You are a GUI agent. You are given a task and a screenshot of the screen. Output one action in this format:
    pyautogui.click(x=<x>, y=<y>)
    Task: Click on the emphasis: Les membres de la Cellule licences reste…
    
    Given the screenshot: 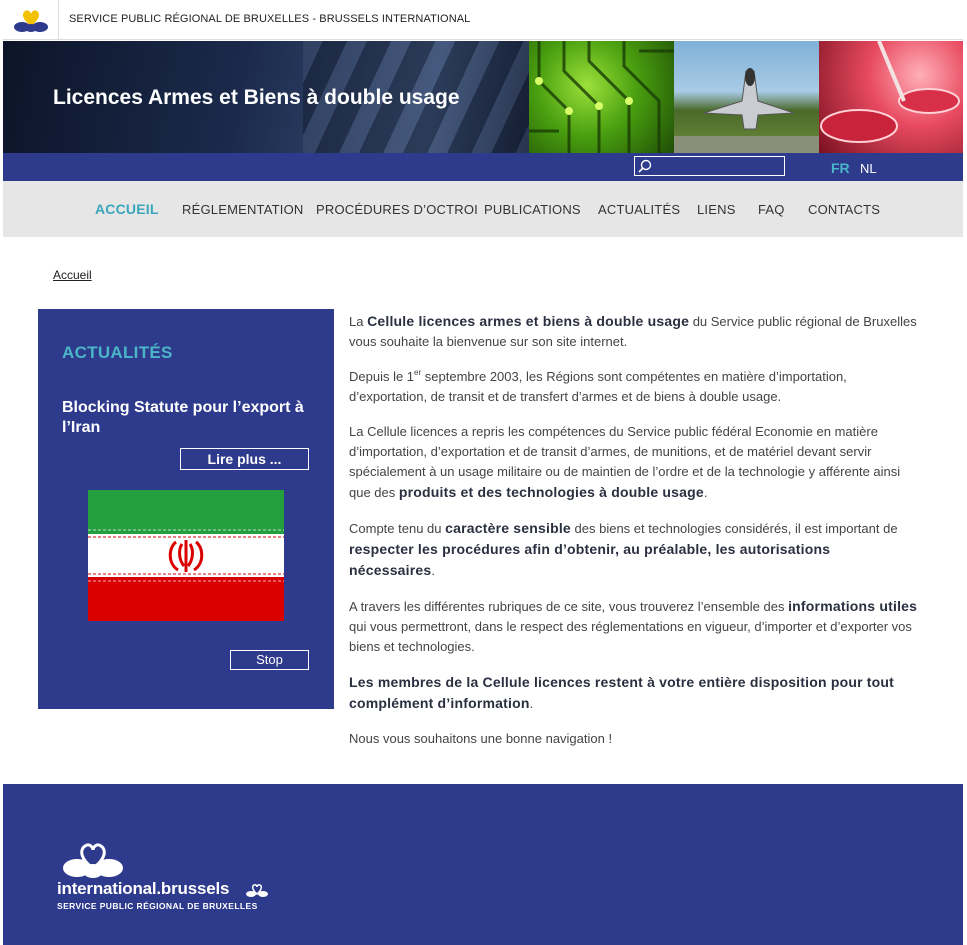 What is the action you would take?
    pyautogui.click(x=622, y=692)
    